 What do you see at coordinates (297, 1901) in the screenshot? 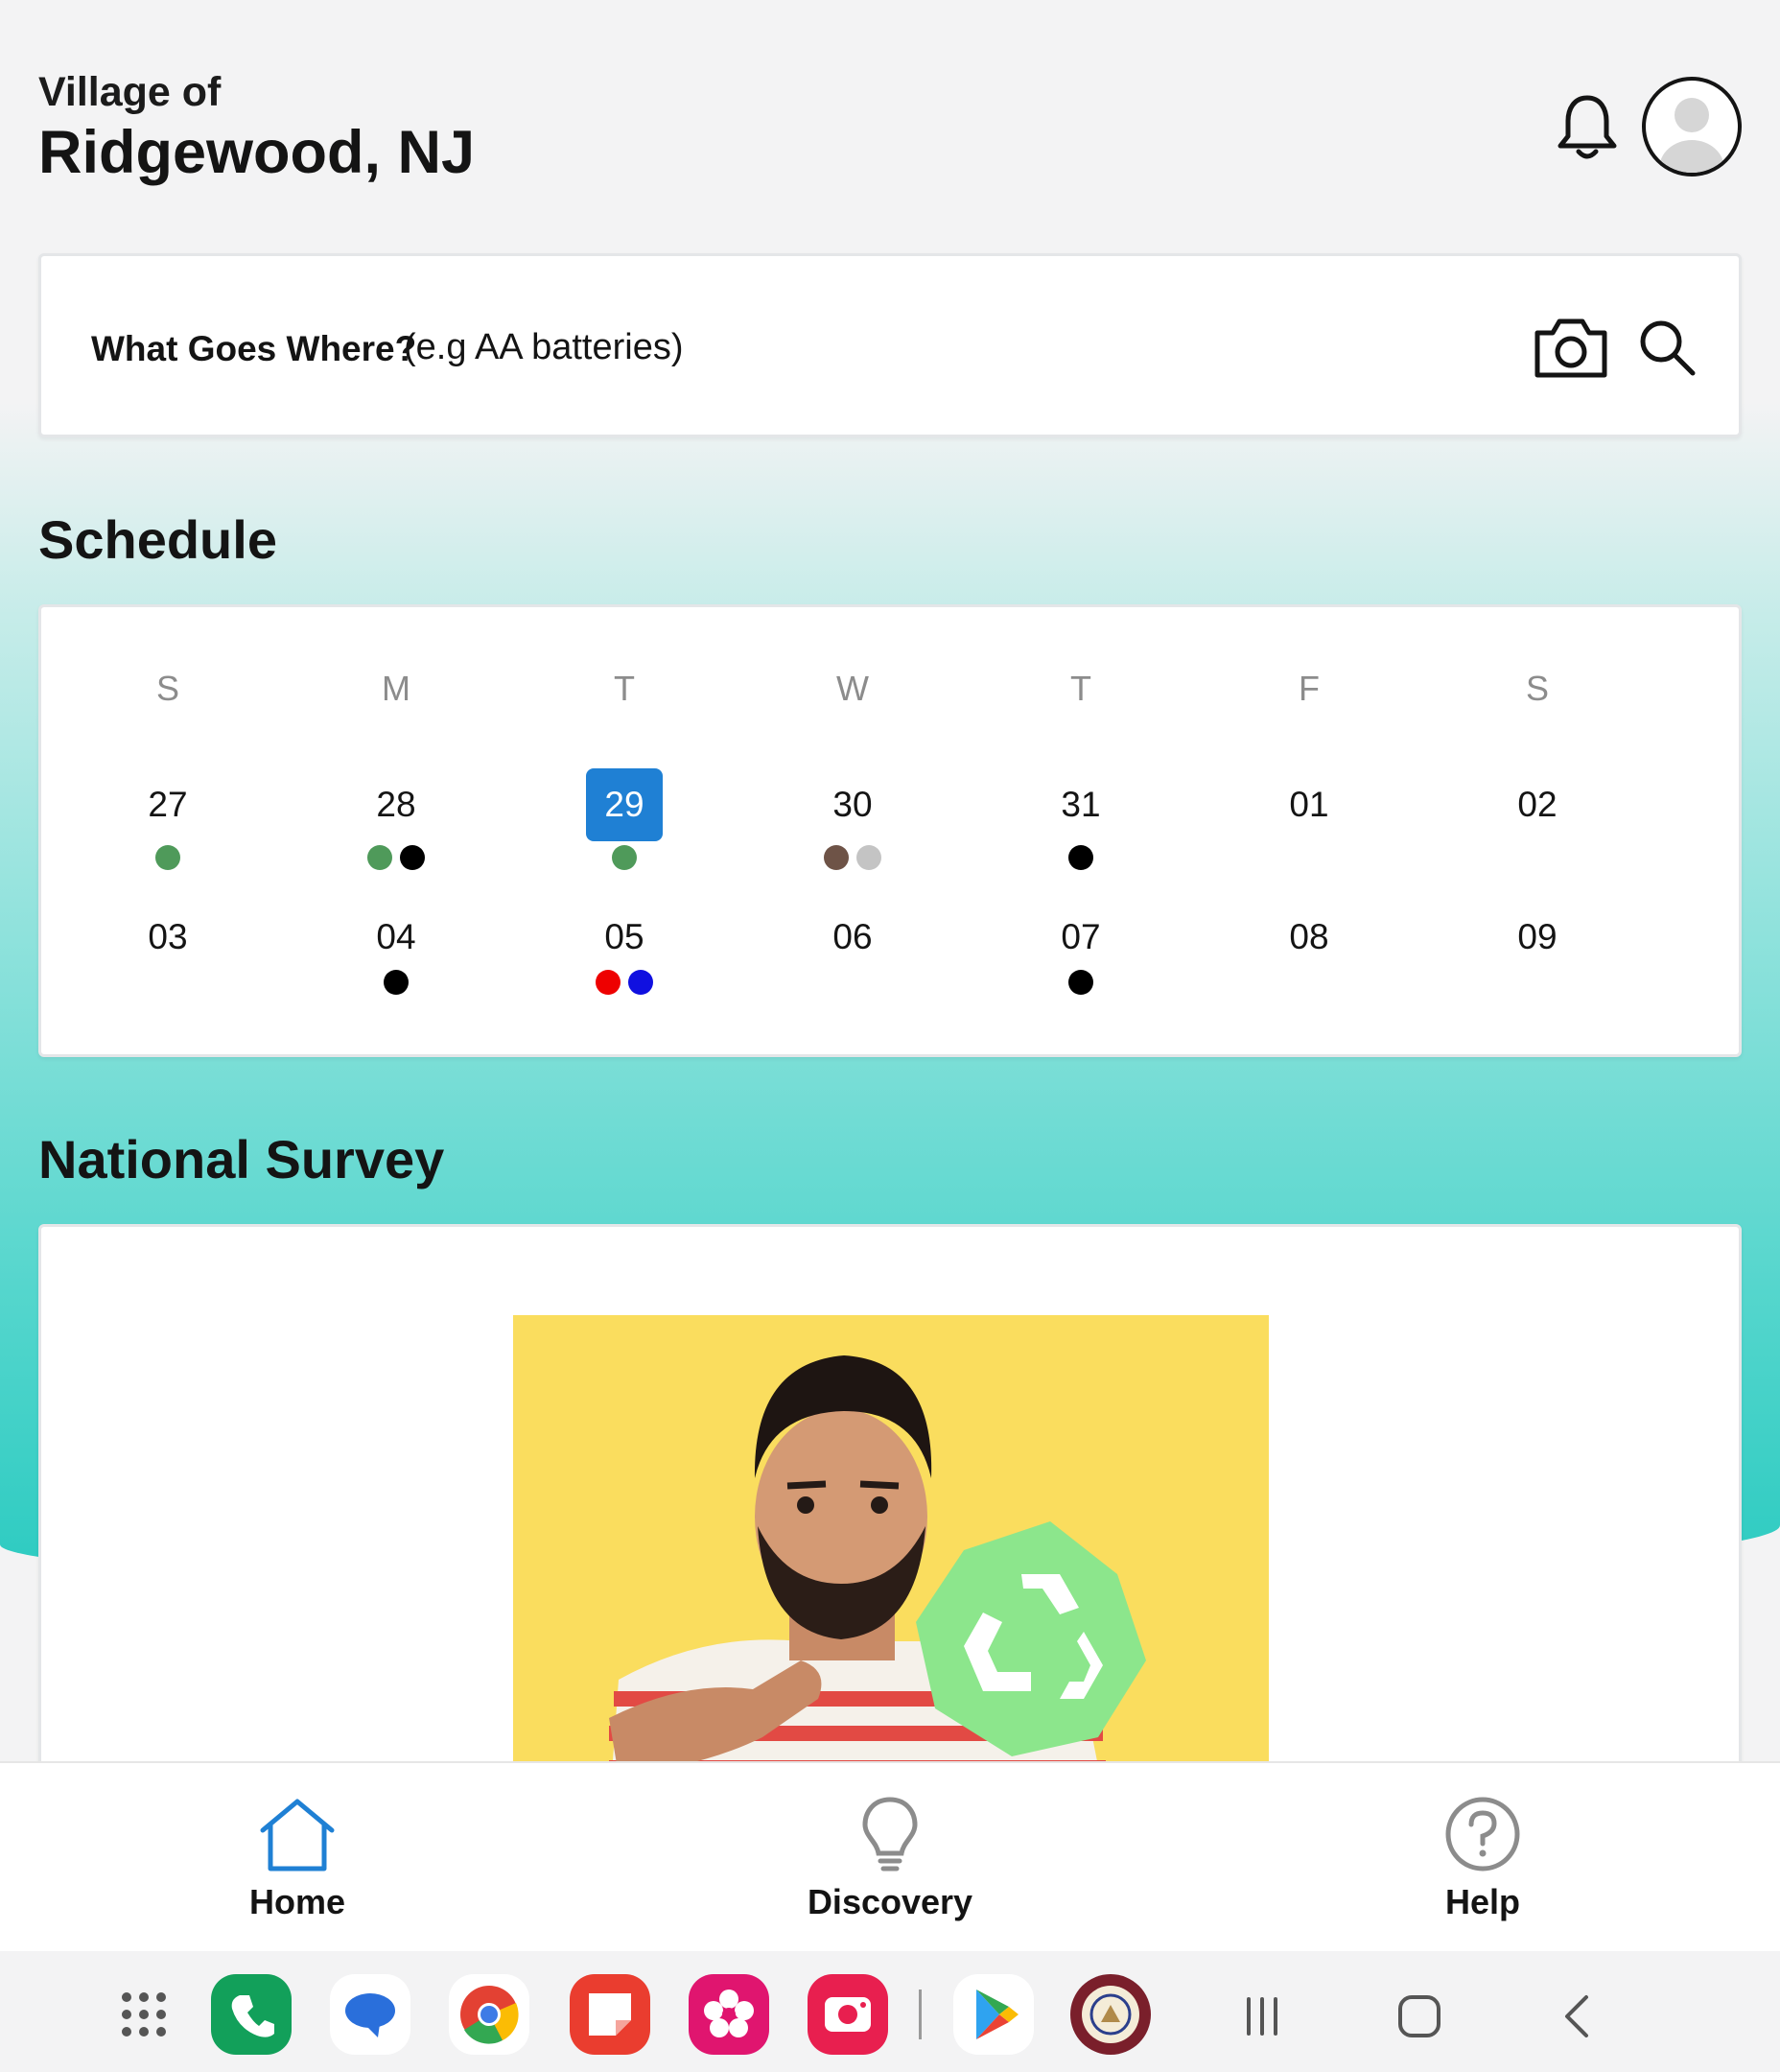
I see `nav-home-label: Home` at bounding box center [297, 1901].